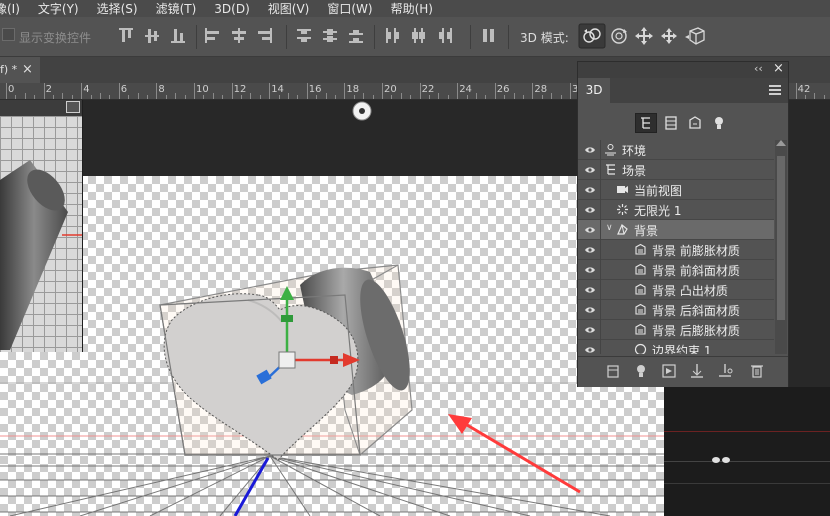 The height and width of the screenshot is (516, 830). What do you see at coordinates (804, 89) in the screenshot?
I see `ruler-tick-label: 42` at bounding box center [804, 89].